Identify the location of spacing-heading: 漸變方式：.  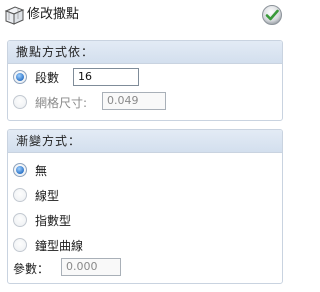
(145, 141).